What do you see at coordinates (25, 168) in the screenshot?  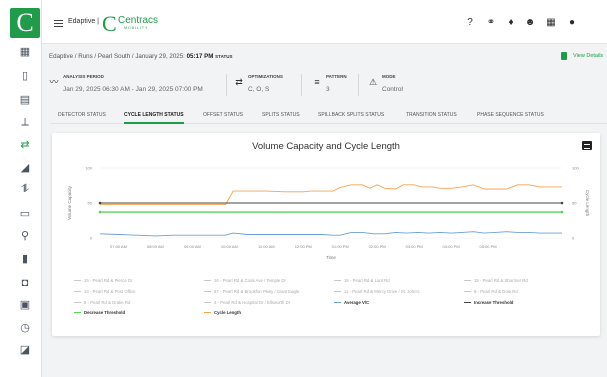 I see `signal-icon: ◢` at bounding box center [25, 168].